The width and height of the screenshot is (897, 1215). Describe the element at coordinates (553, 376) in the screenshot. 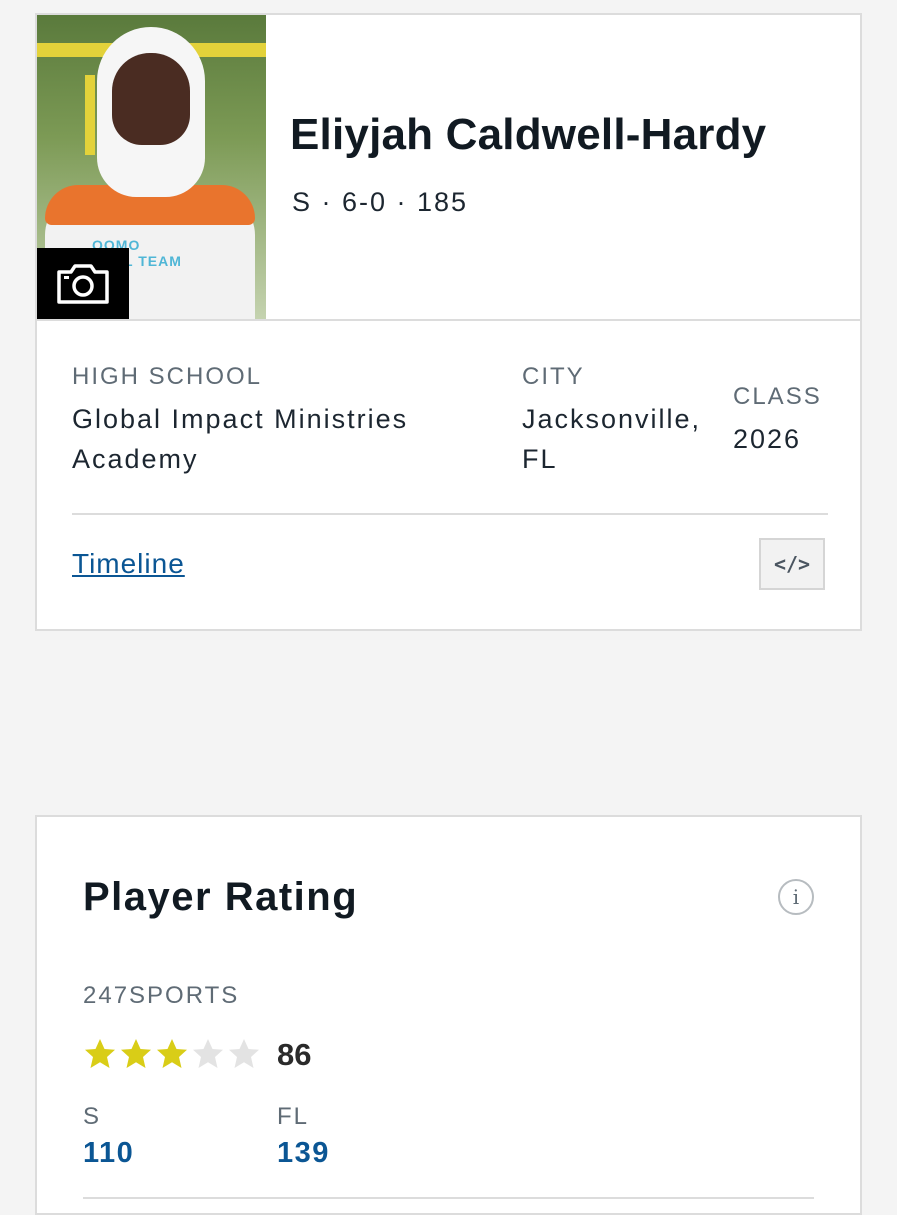

I see `city-label: CITY` at that location.